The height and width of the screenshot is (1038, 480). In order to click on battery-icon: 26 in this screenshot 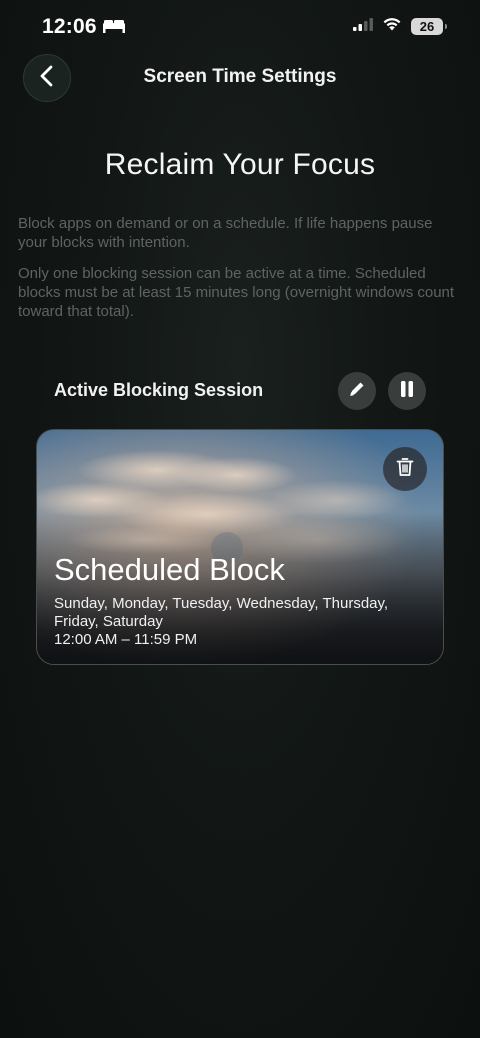, I will do `click(429, 26)`.